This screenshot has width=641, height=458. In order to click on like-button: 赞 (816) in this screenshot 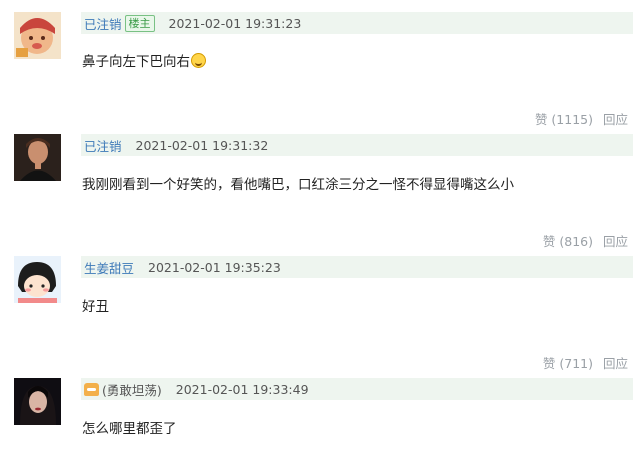, I will do `click(568, 240)`.